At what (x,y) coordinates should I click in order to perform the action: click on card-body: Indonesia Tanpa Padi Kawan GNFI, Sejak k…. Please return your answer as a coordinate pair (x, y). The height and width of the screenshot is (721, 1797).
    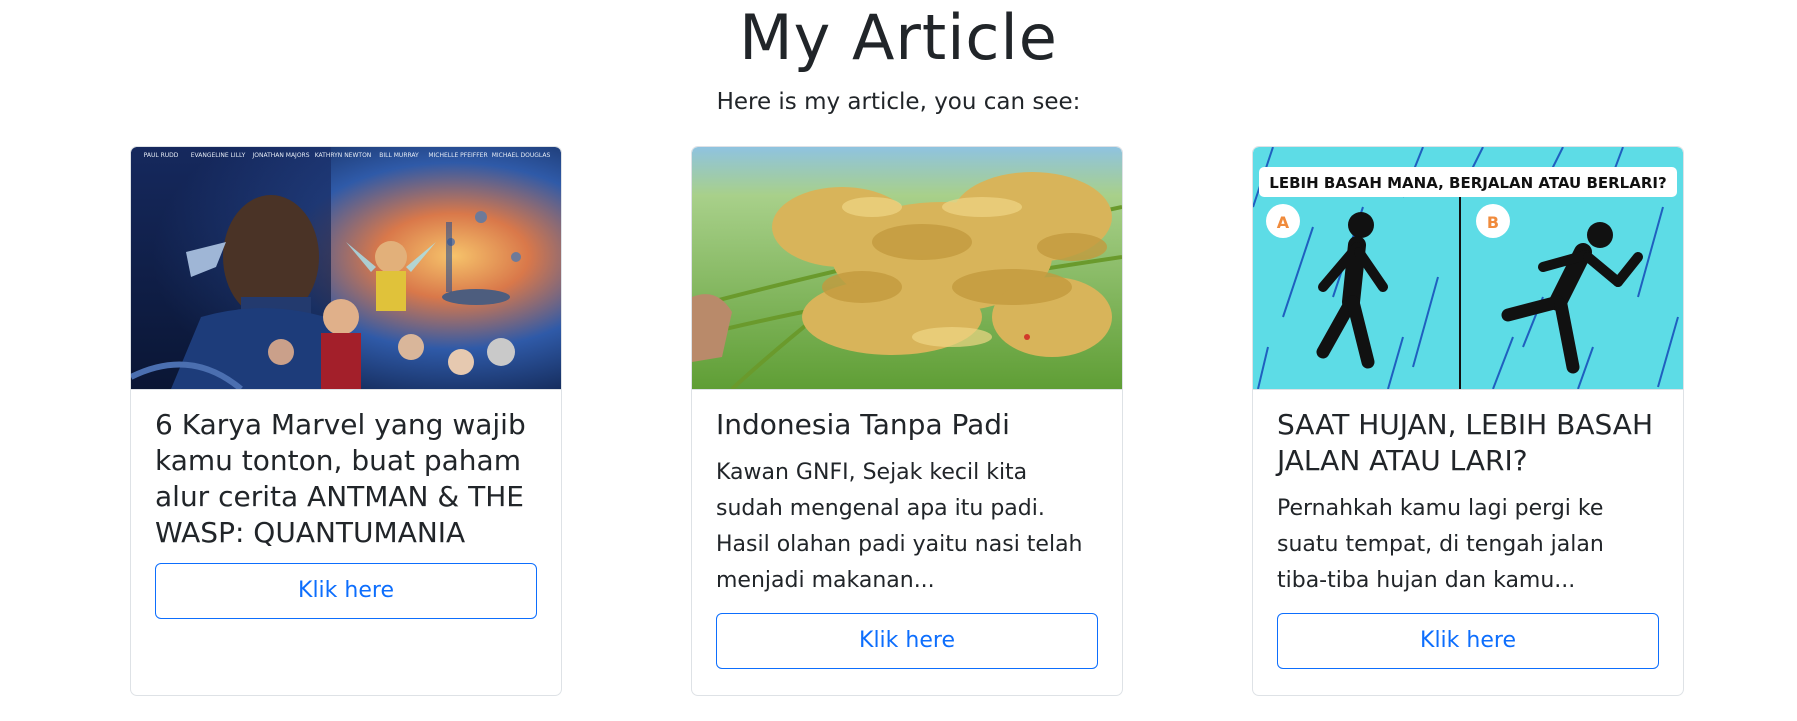
    Looking at the image, I should click on (907, 538).